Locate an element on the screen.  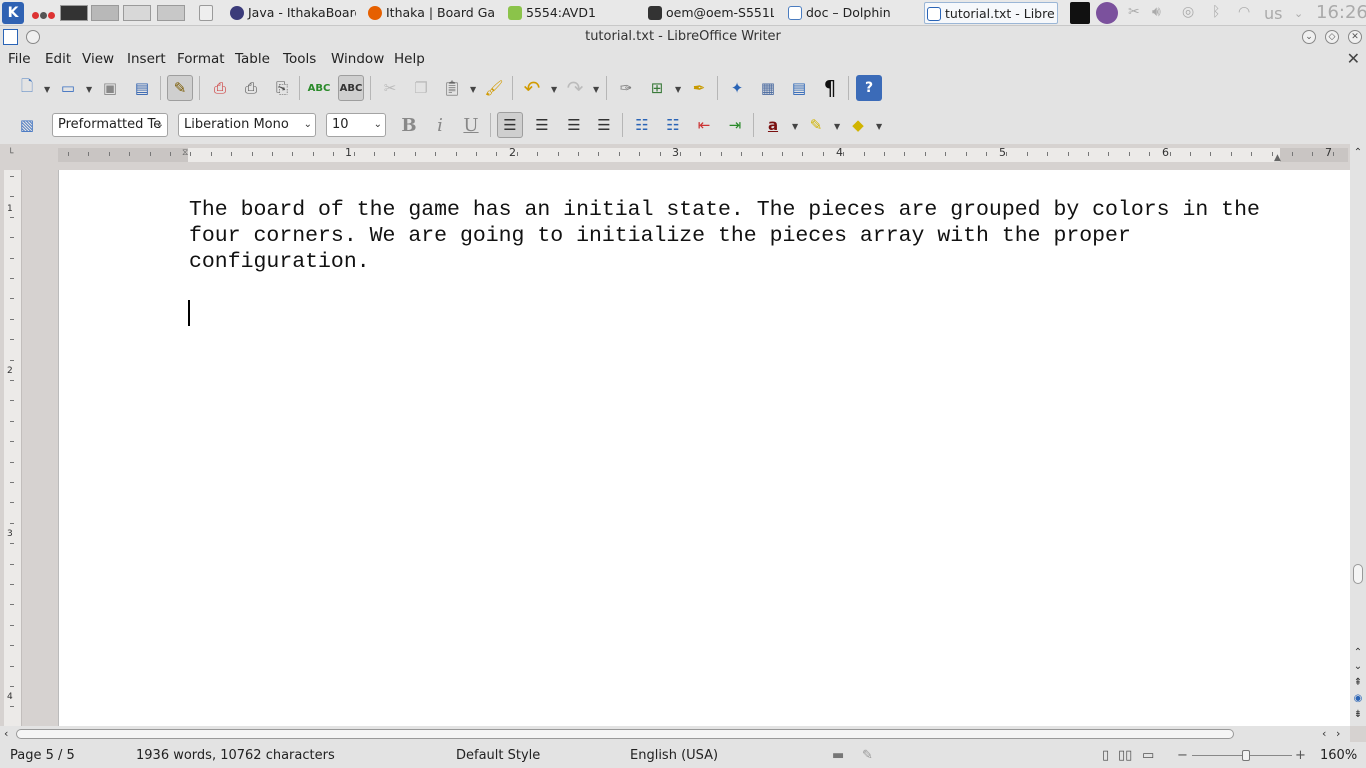
clone-formatting-icon: 🖌︎ is located at coordinates (494, 88).